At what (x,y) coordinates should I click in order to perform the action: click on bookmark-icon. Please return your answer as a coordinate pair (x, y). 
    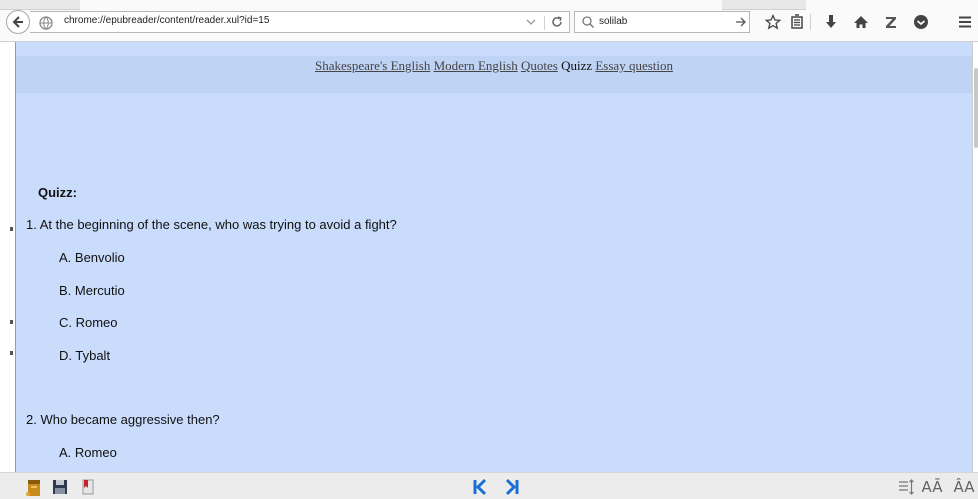
    Looking at the image, I should click on (88, 487).